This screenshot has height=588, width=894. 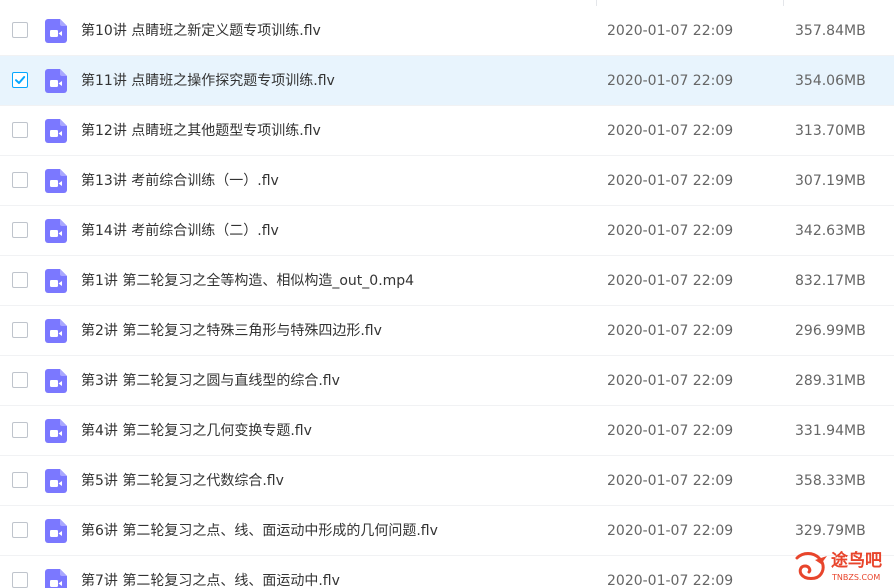 What do you see at coordinates (331, 431) in the screenshot?
I see `file-name: 第4讲 第二轮复习之几何变换专题.flv` at bounding box center [331, 431].